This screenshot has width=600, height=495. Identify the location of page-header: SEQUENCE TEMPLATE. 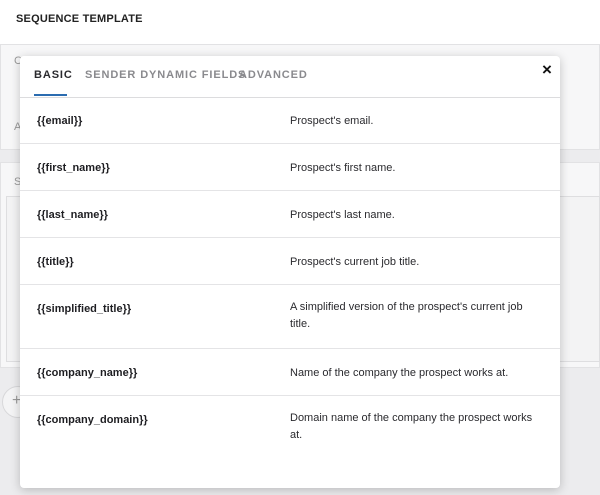
(300, 22).